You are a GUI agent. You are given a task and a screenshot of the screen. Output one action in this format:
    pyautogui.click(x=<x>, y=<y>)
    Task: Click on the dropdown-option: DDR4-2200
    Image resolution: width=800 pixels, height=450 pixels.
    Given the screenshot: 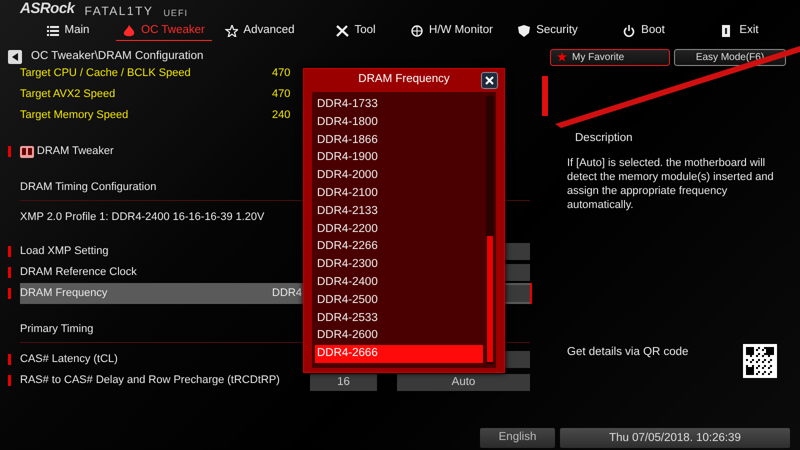 What is the action you would take?
    pyautogui.click(x=399, y=229)
    